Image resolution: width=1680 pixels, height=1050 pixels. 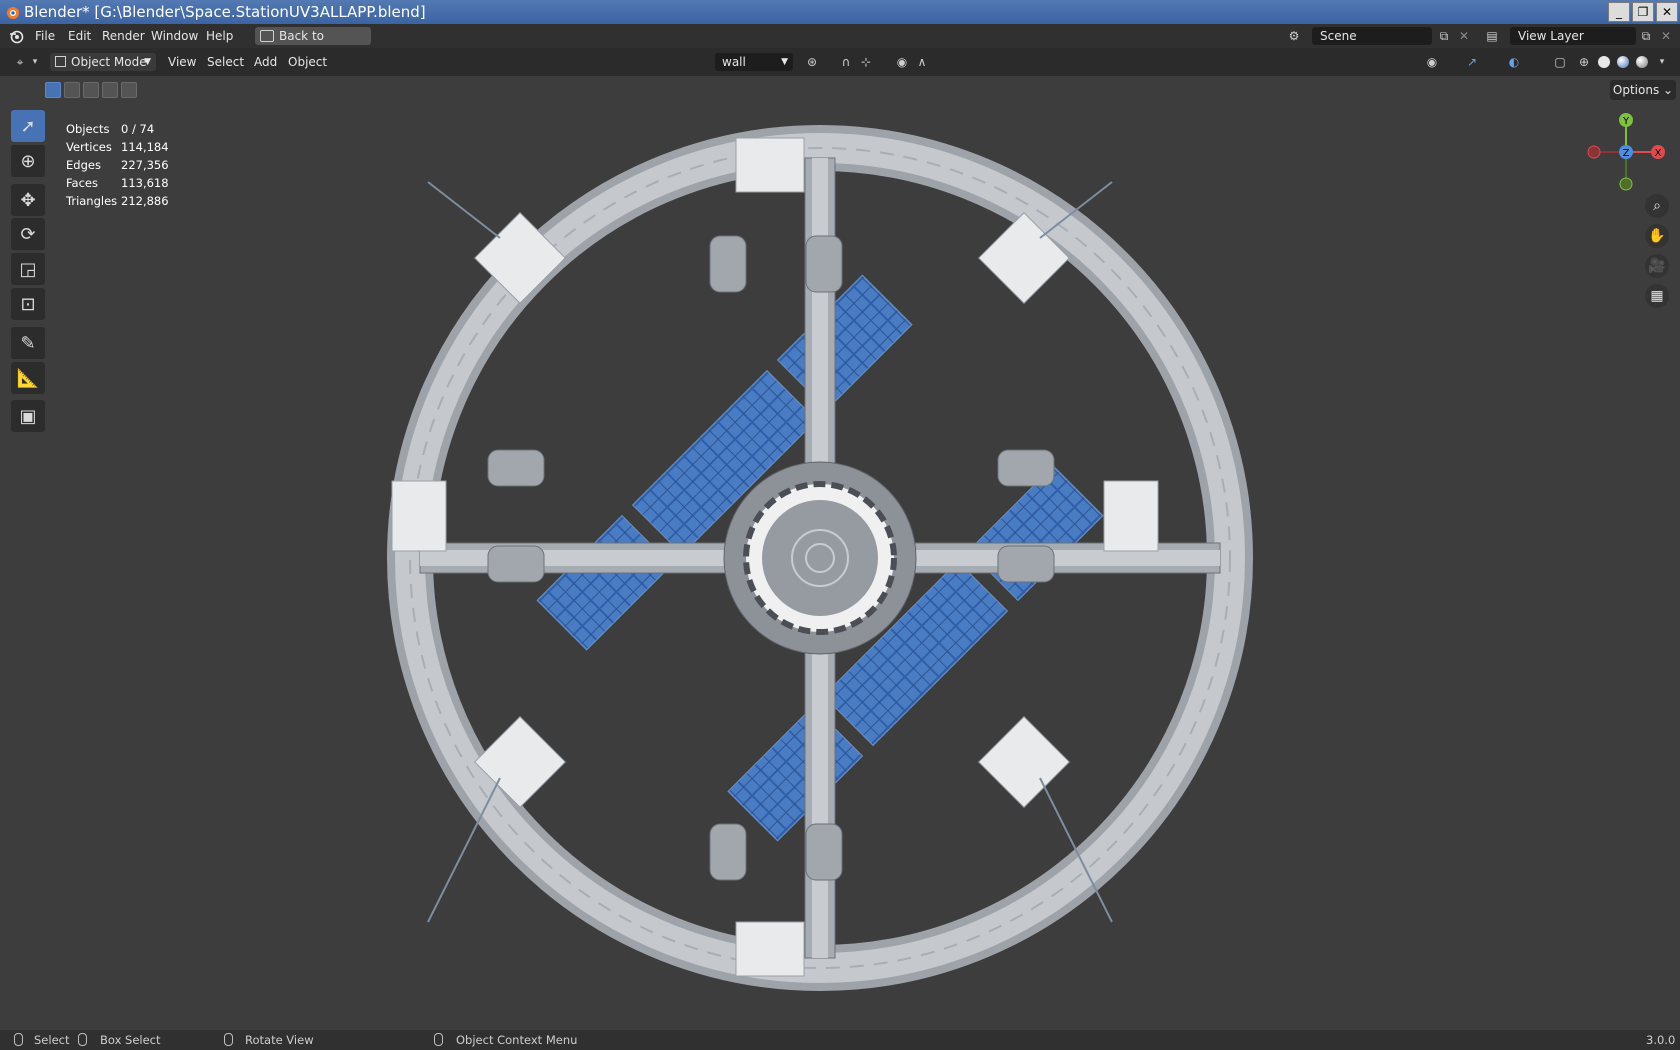 I want to click on hand-pan-icon: ✋, so click(x=1657, y=236).